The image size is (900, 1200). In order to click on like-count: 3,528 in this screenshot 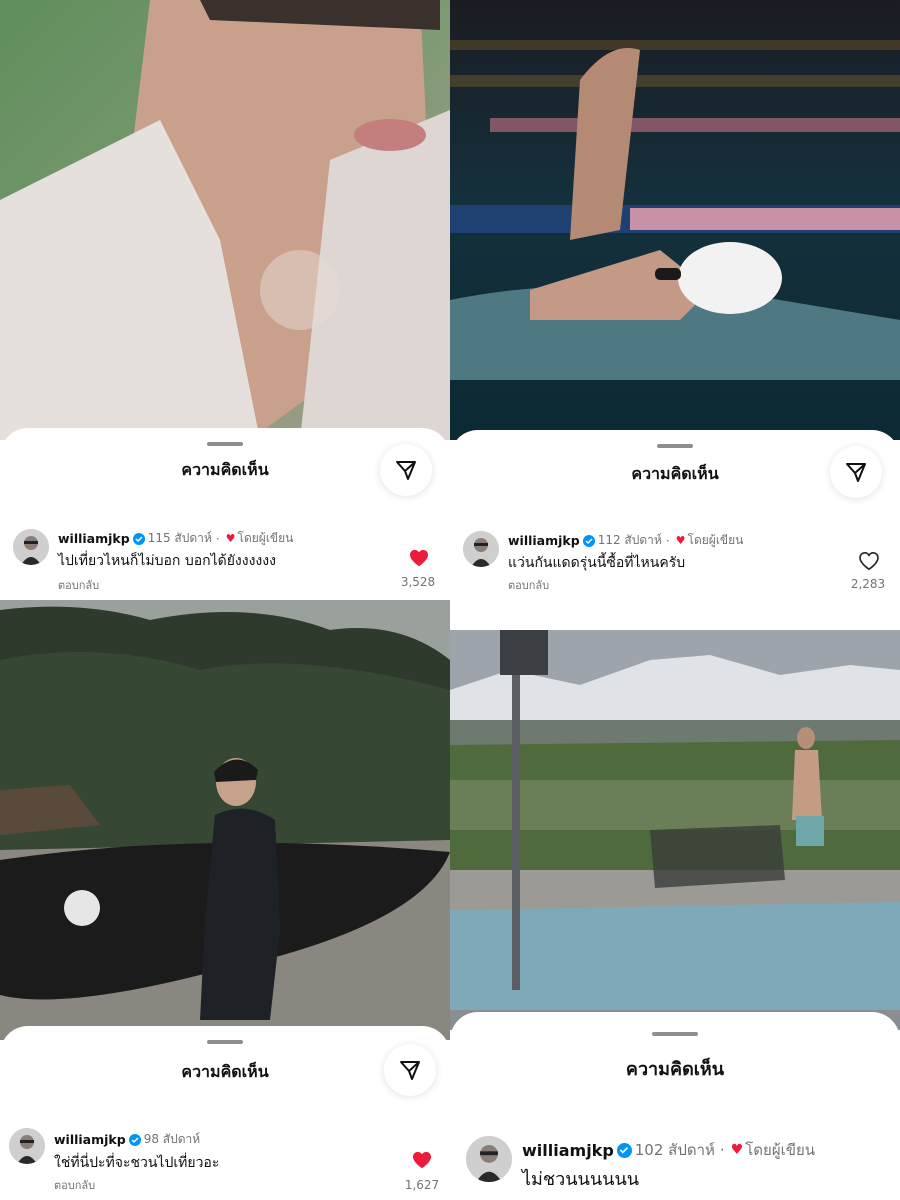, I will do `click(418, 582)`.